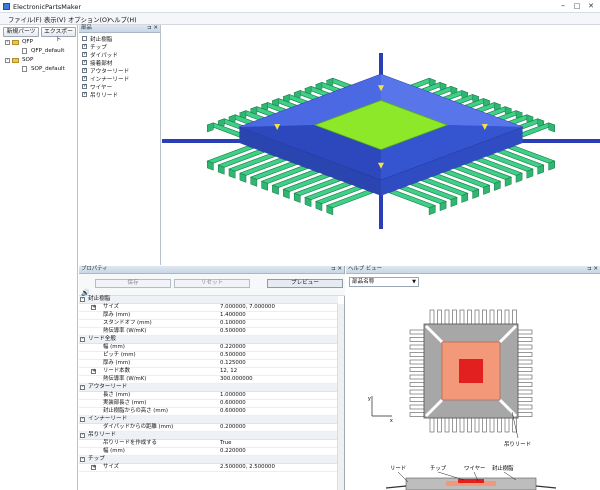  I want to click on part-checkbox-label: チップ, so click(98, 48).